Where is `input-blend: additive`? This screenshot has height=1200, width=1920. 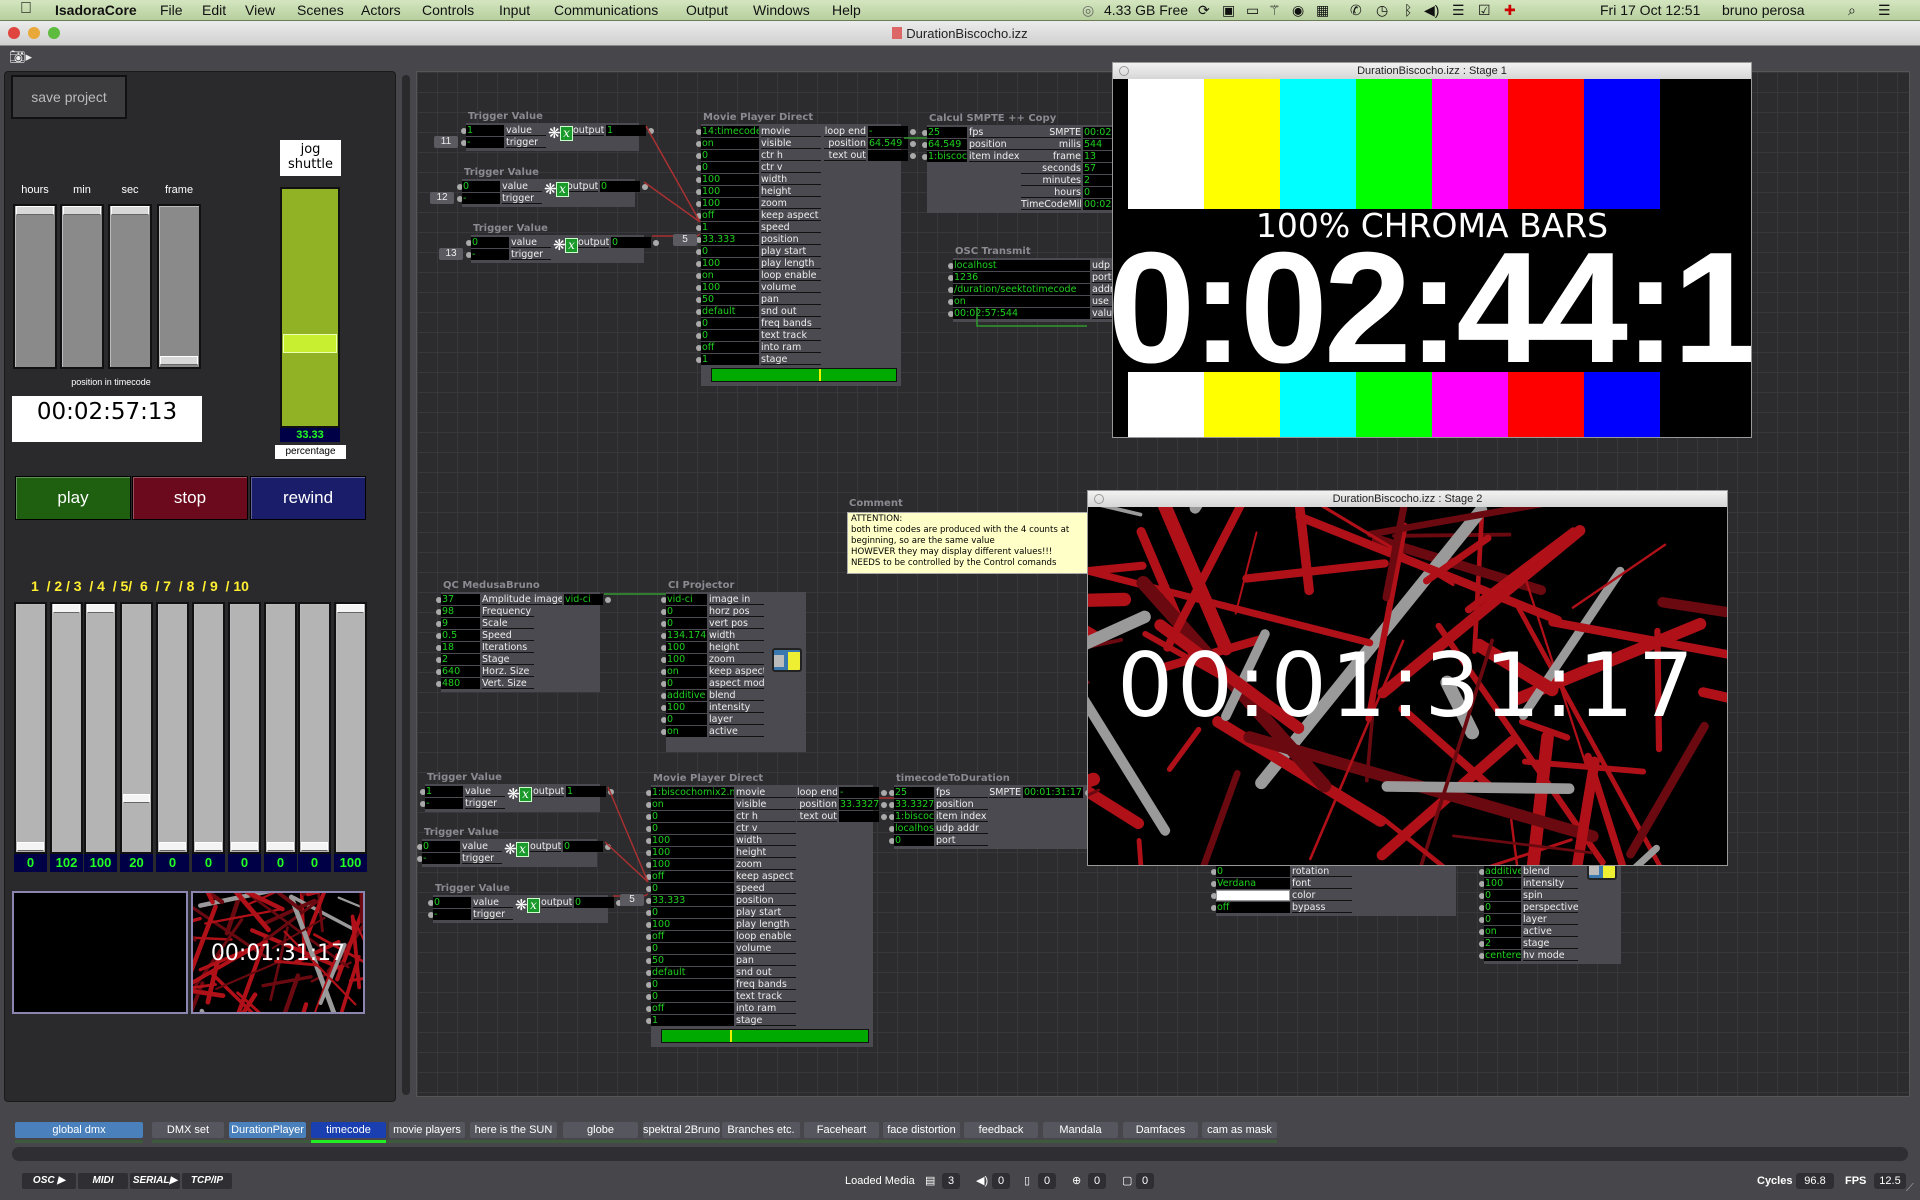 input-blend: additive is located at coordinates (1502, 871).